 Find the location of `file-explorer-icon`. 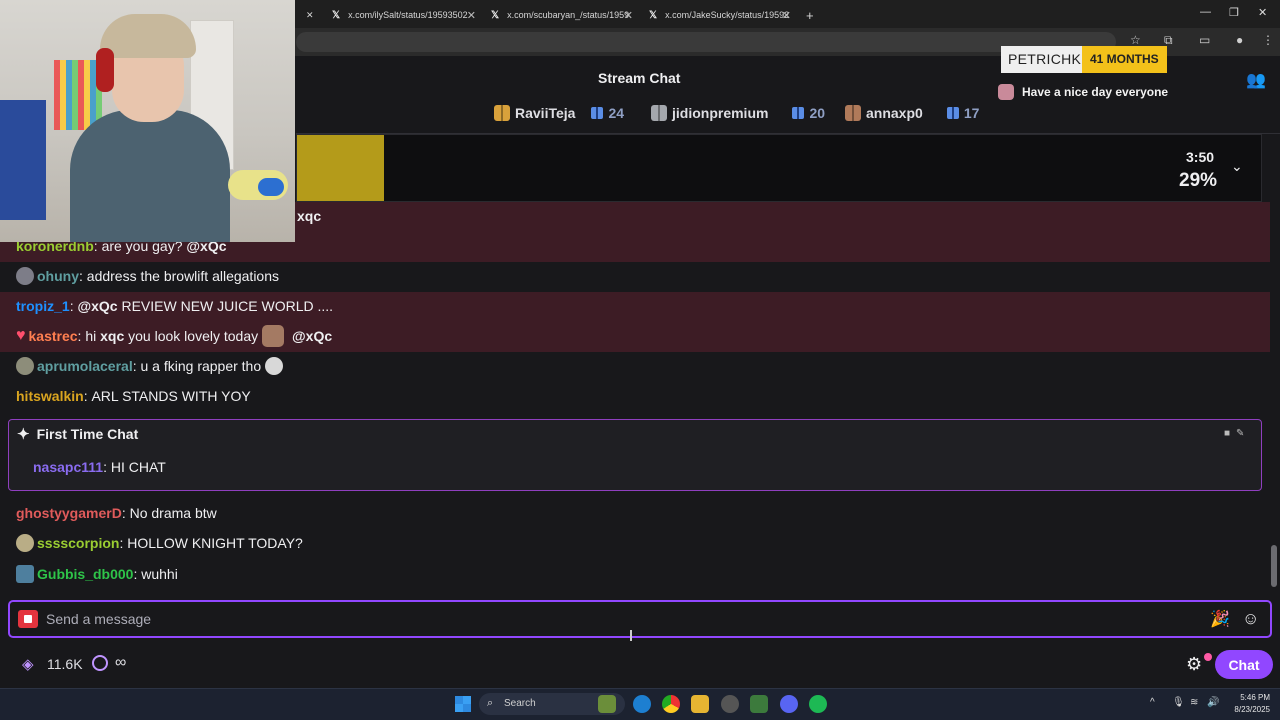

file-explorer-icon is located at coordinates (700, 704).